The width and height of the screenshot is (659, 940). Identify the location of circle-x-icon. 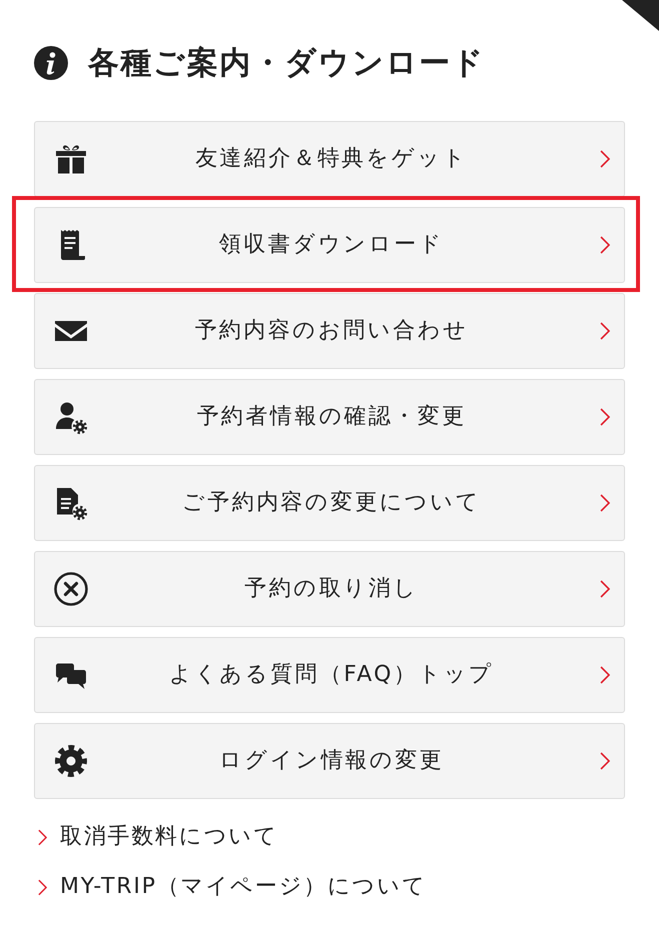
(71, 589).